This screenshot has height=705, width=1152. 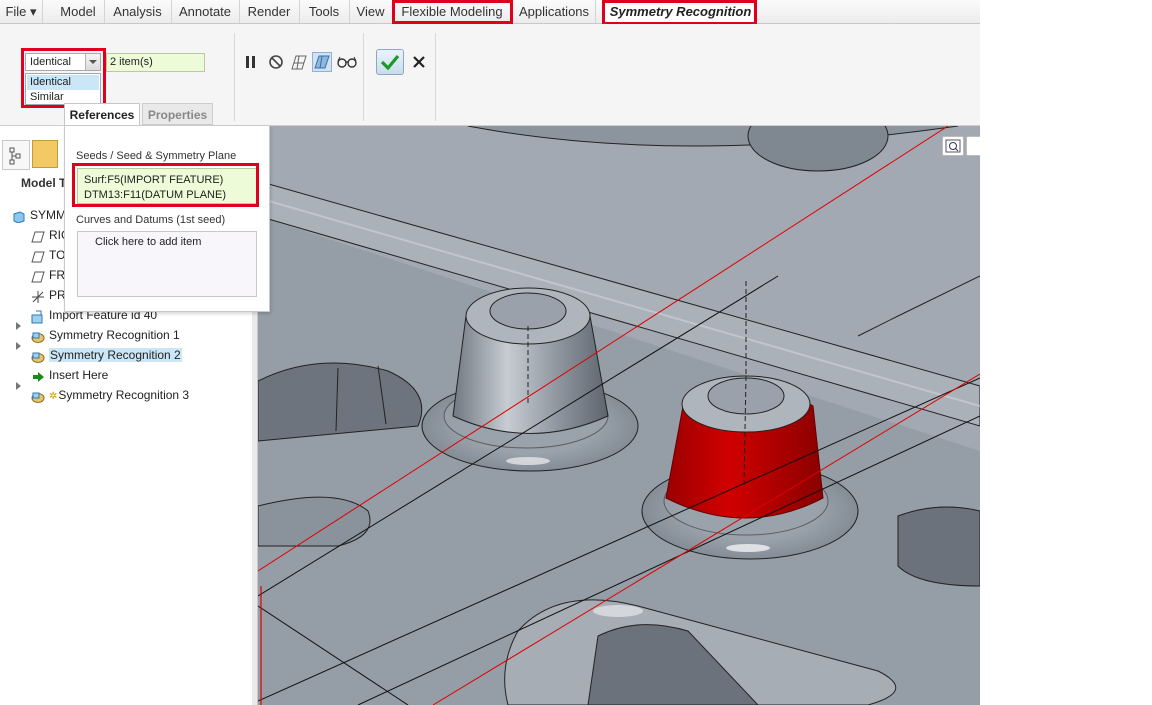 What do you see at coordinates (53, 396) in the screenshot?
I see `suppressed-star-icon: ✲` at bounding box center [53, 396].